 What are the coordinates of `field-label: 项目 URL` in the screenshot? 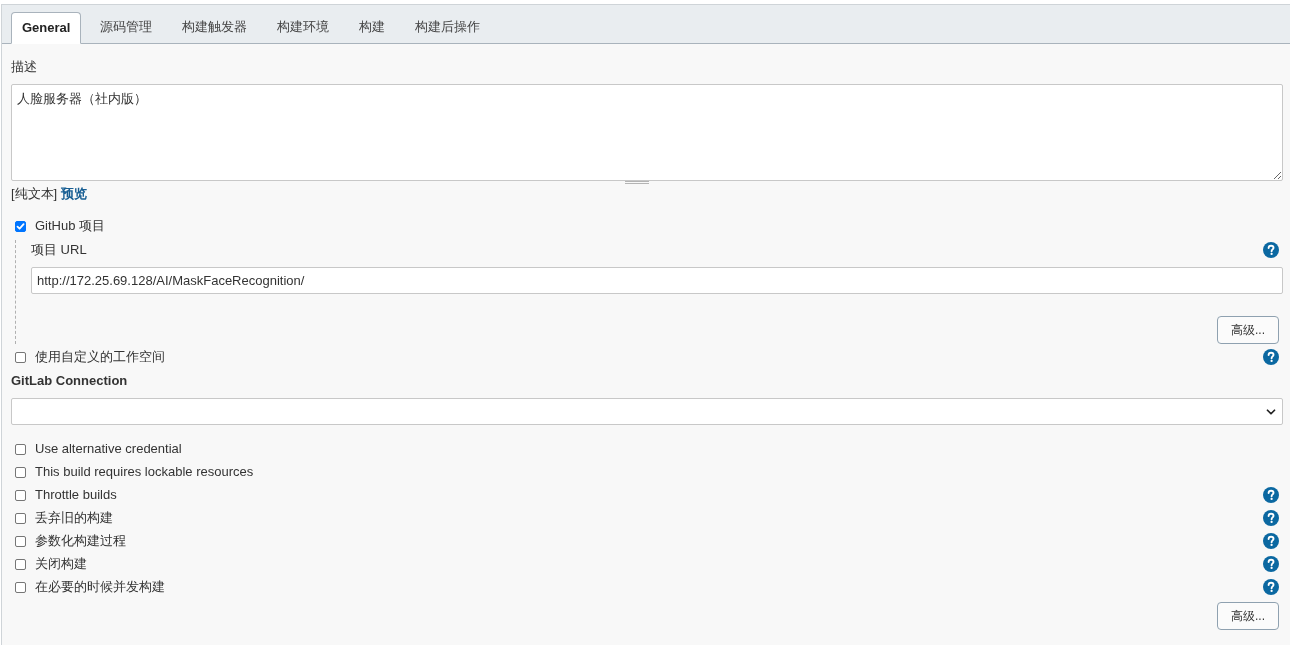 It's located at (59, 250).